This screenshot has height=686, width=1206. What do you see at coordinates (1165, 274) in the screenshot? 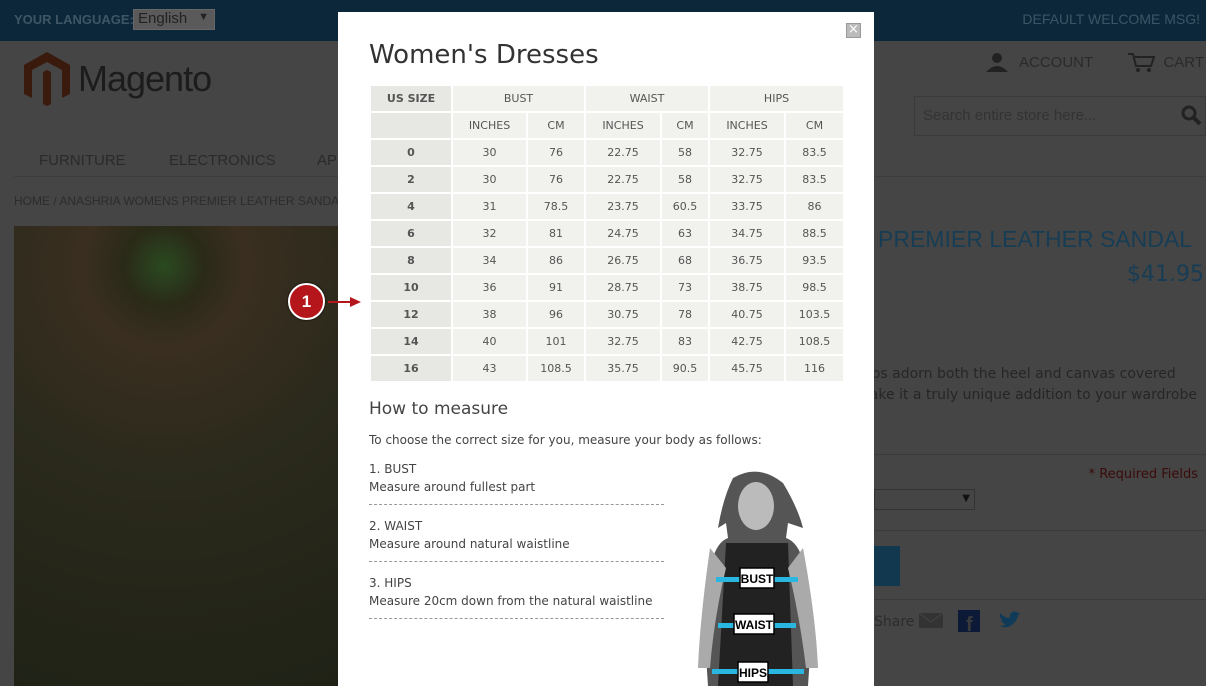
I see `product-price: $41.95` at bounding box center [1165, 274].